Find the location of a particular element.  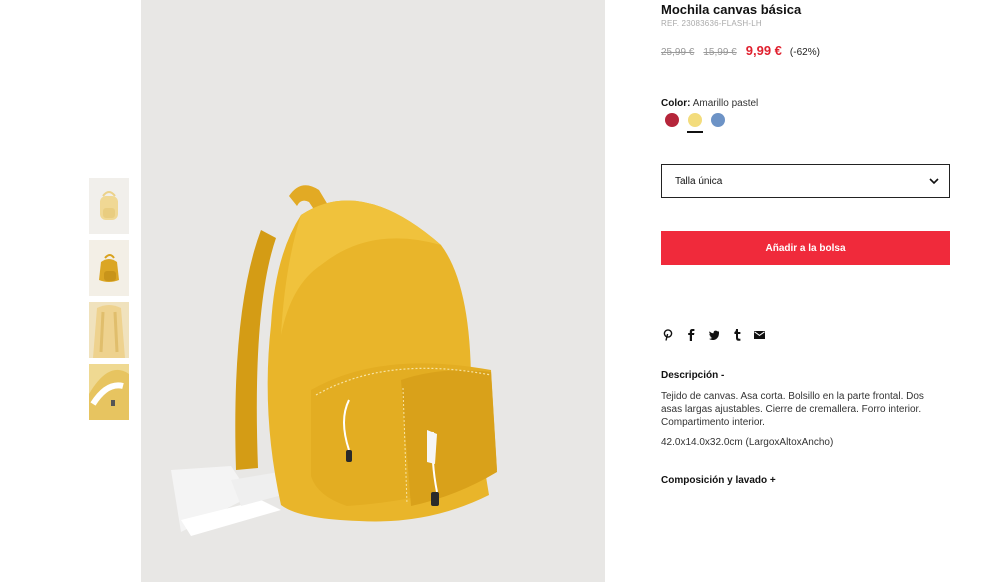

price-row: 25,99 € 15,99 € 9,99 € (-62%) is located at coordinates (740, 50).